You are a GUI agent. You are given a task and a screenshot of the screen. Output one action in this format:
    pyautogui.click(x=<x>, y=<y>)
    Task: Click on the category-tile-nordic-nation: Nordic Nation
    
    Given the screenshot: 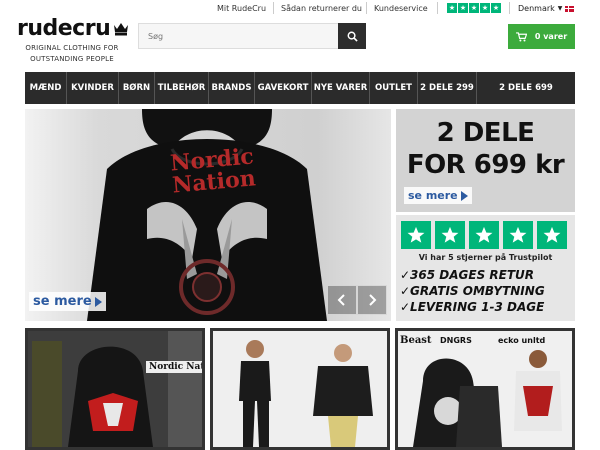 What is the action you would take?
    pyautogui.click(x=115, y=389)
    